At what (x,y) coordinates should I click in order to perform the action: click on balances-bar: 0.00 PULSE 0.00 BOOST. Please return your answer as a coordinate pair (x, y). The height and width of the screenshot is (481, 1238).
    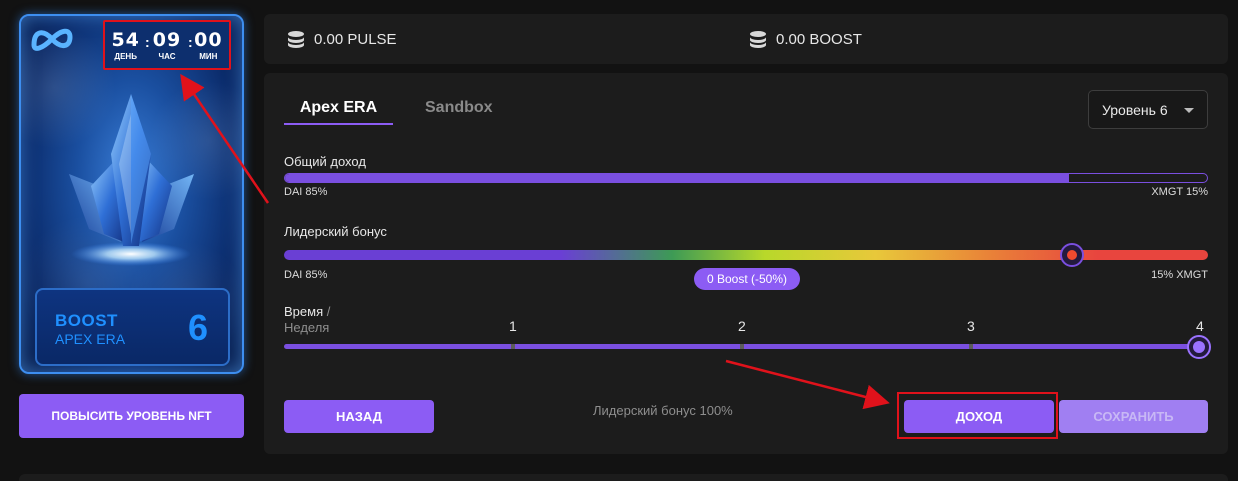
    Looking at the image, I should click on (746, 39).